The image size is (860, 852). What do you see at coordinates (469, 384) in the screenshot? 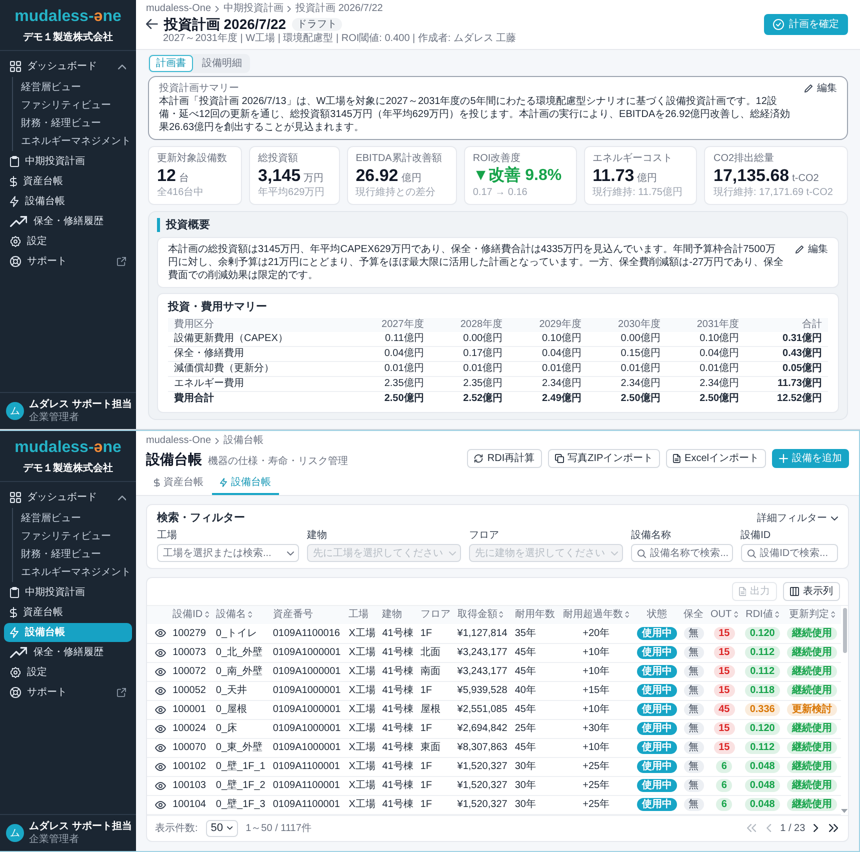
I see `table-cell: 2.35億円` at bounding box center [469, 384].